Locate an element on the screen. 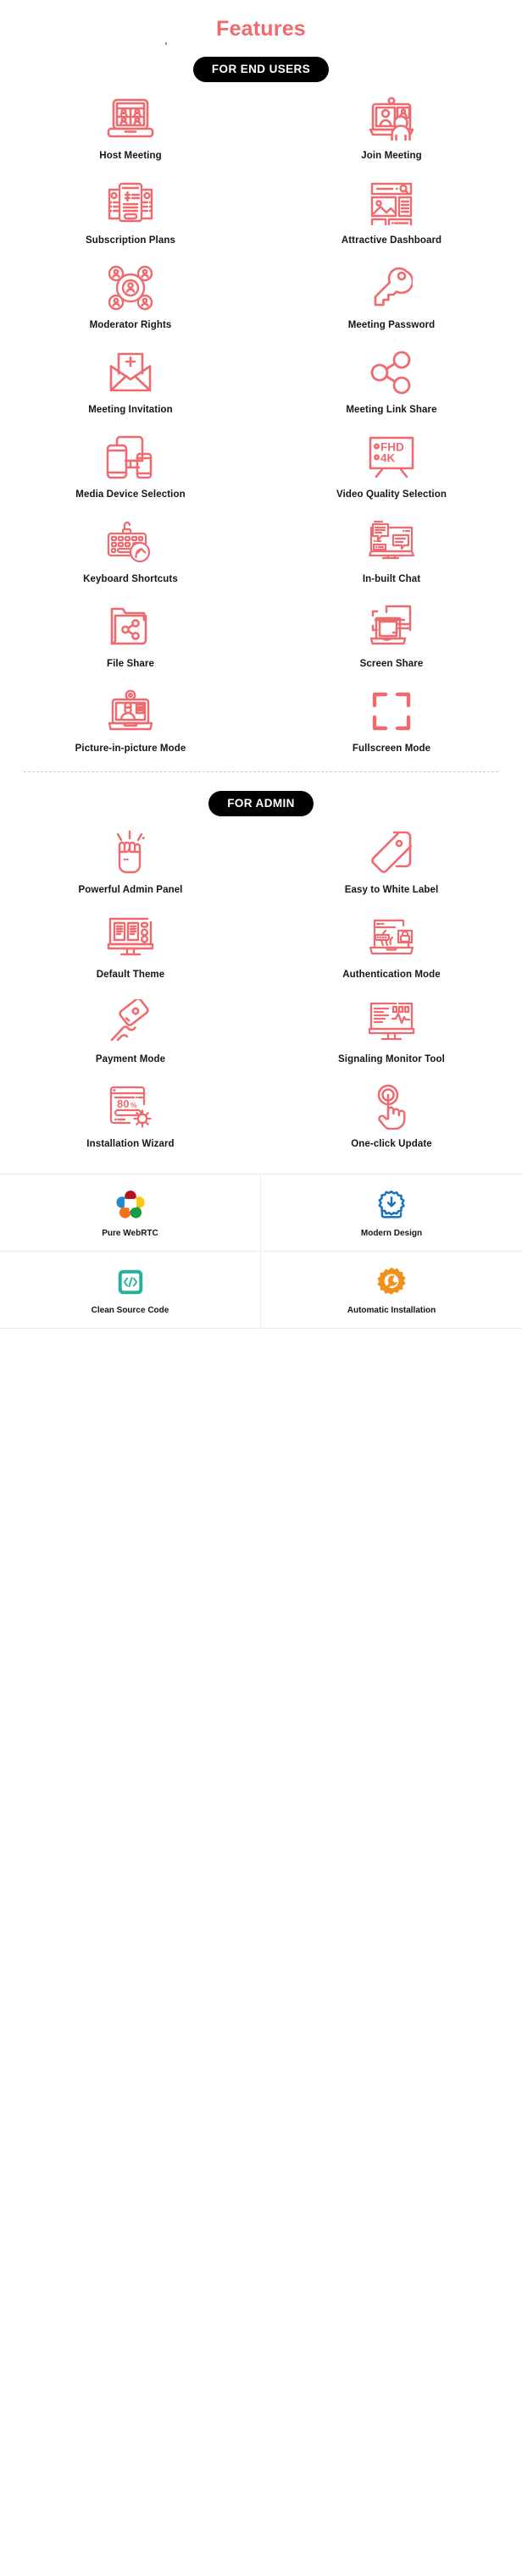  hand-credit-card-icon is located at coordinates (130, 1022).